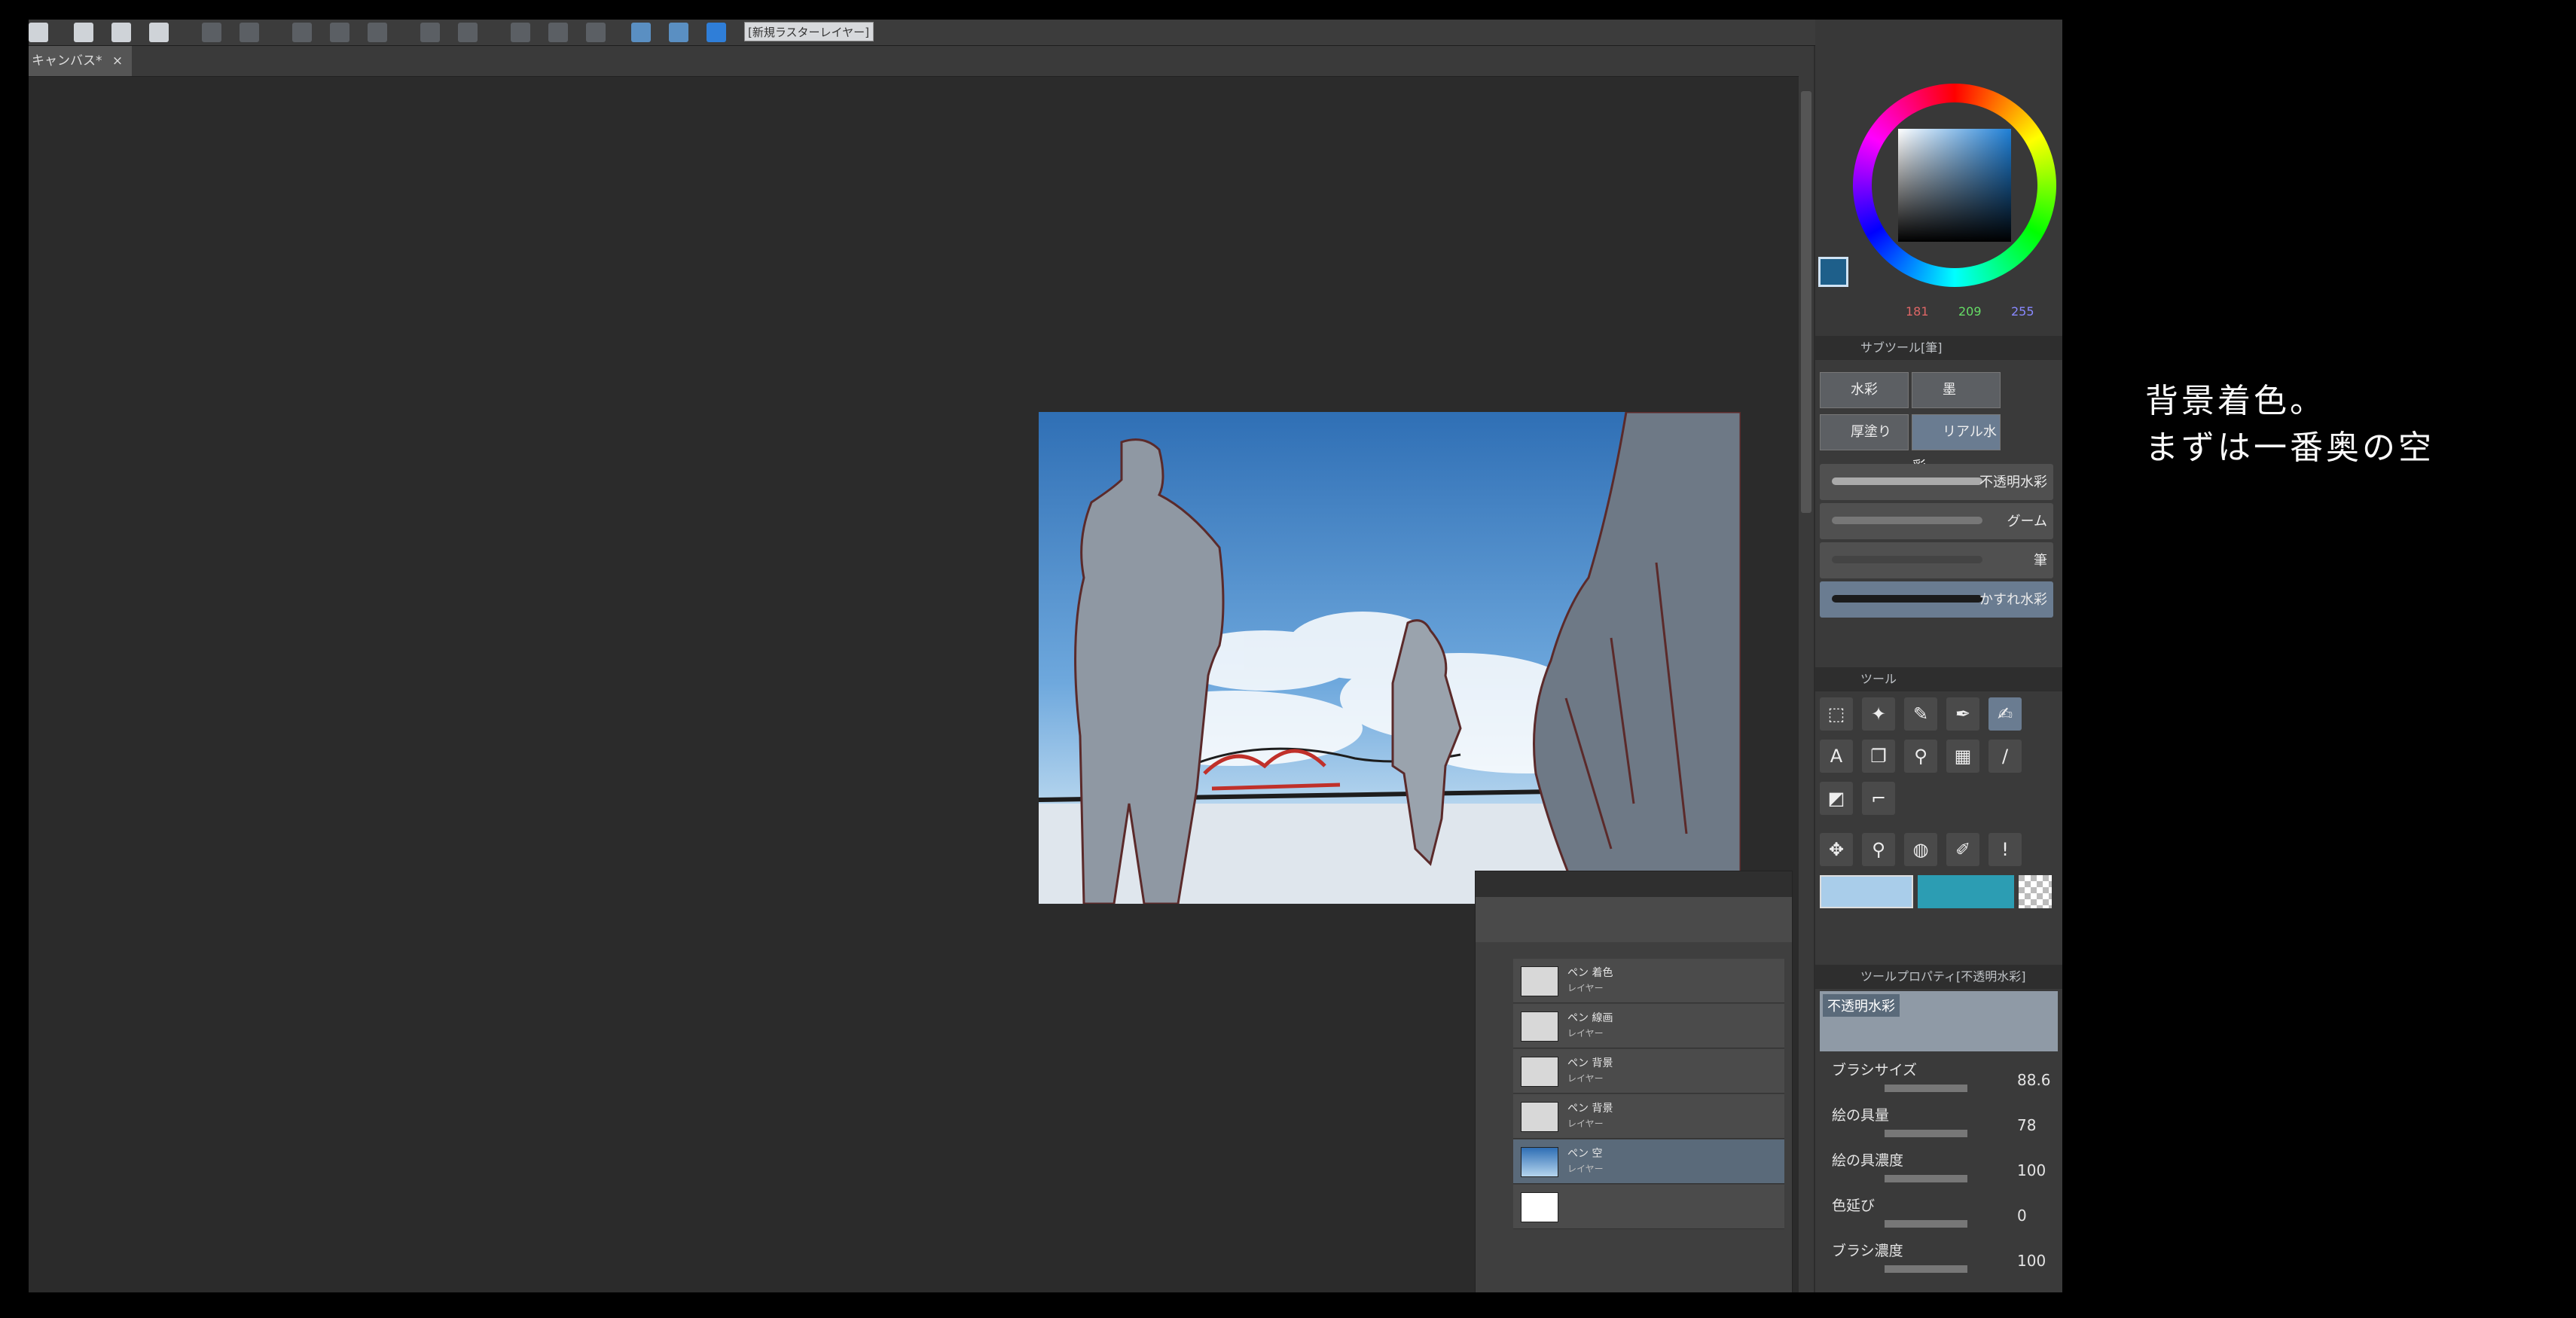 Image resolution: width=2576 pixels, height=1318 pixels. I want to click on move-tool-icon: ✥, so click(1837, 849).